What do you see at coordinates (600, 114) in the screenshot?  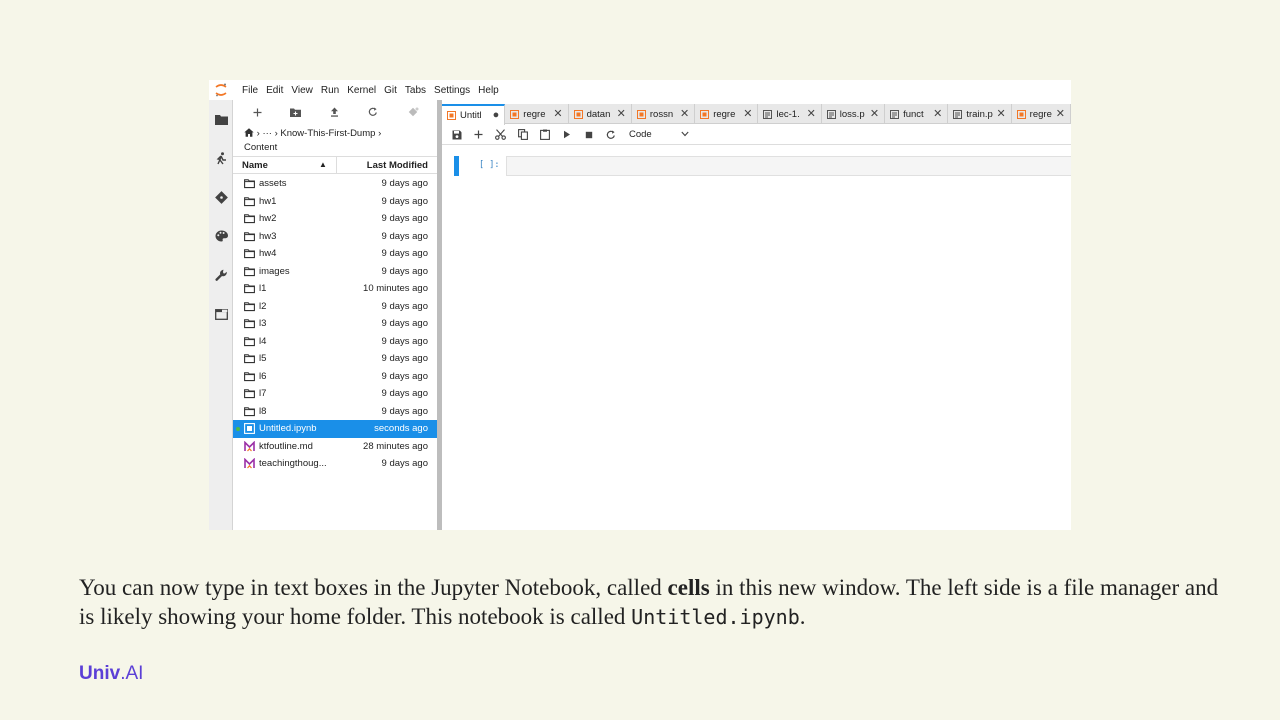 I see `document-tab: datan ✕` at bounding box center [600, 114].